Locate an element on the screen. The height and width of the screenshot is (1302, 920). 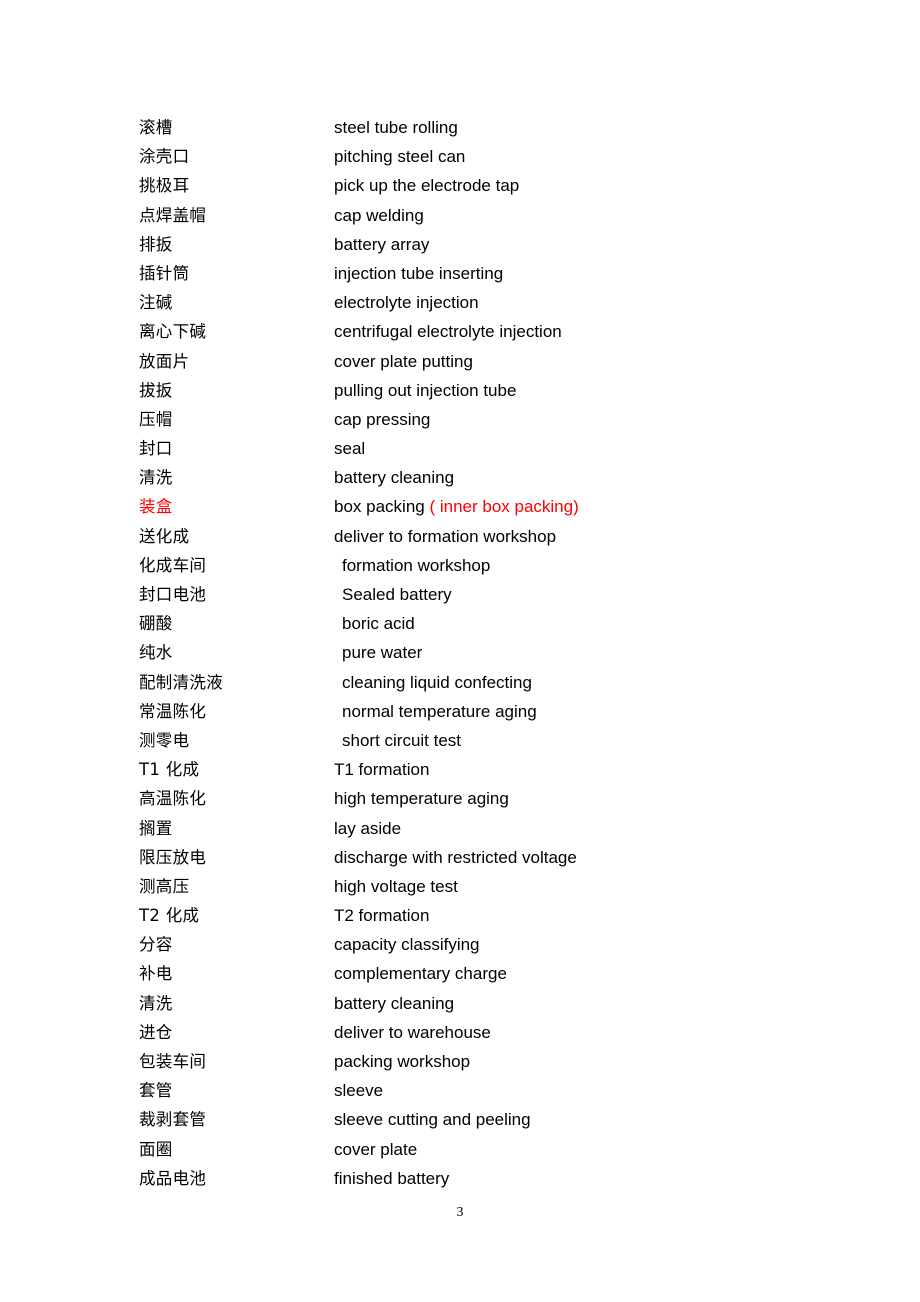
glossary-row: 注碱 electrolyte injection is located at coordinates (489, 302).